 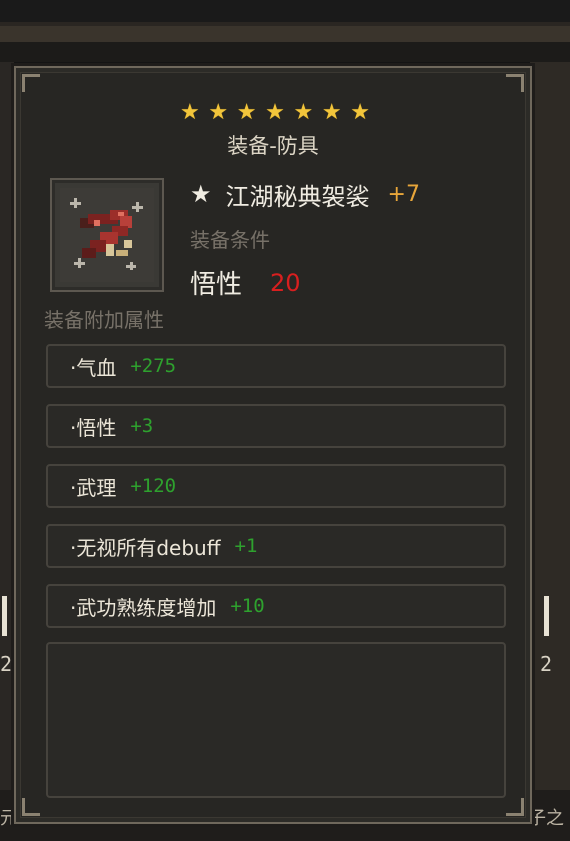 I want to click on attribute-name: ·气血, so click(x=93, y=367).